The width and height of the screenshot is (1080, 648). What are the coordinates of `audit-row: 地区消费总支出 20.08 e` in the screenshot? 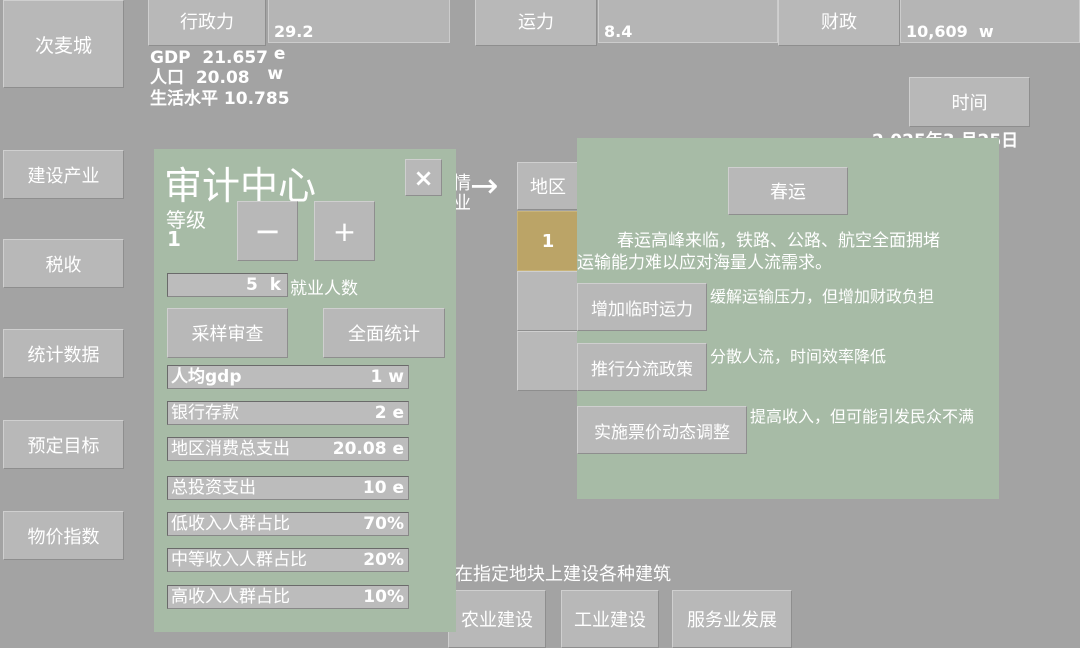 It's located at (288, 449).